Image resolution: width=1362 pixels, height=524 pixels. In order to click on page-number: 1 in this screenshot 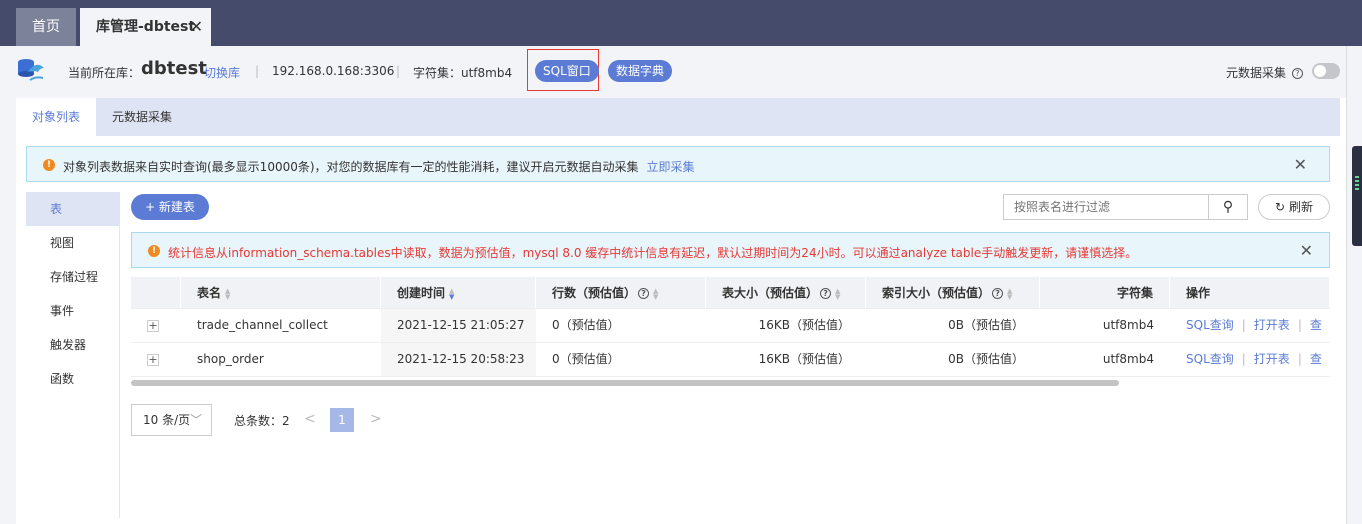, I will do `click(342, 420)`.